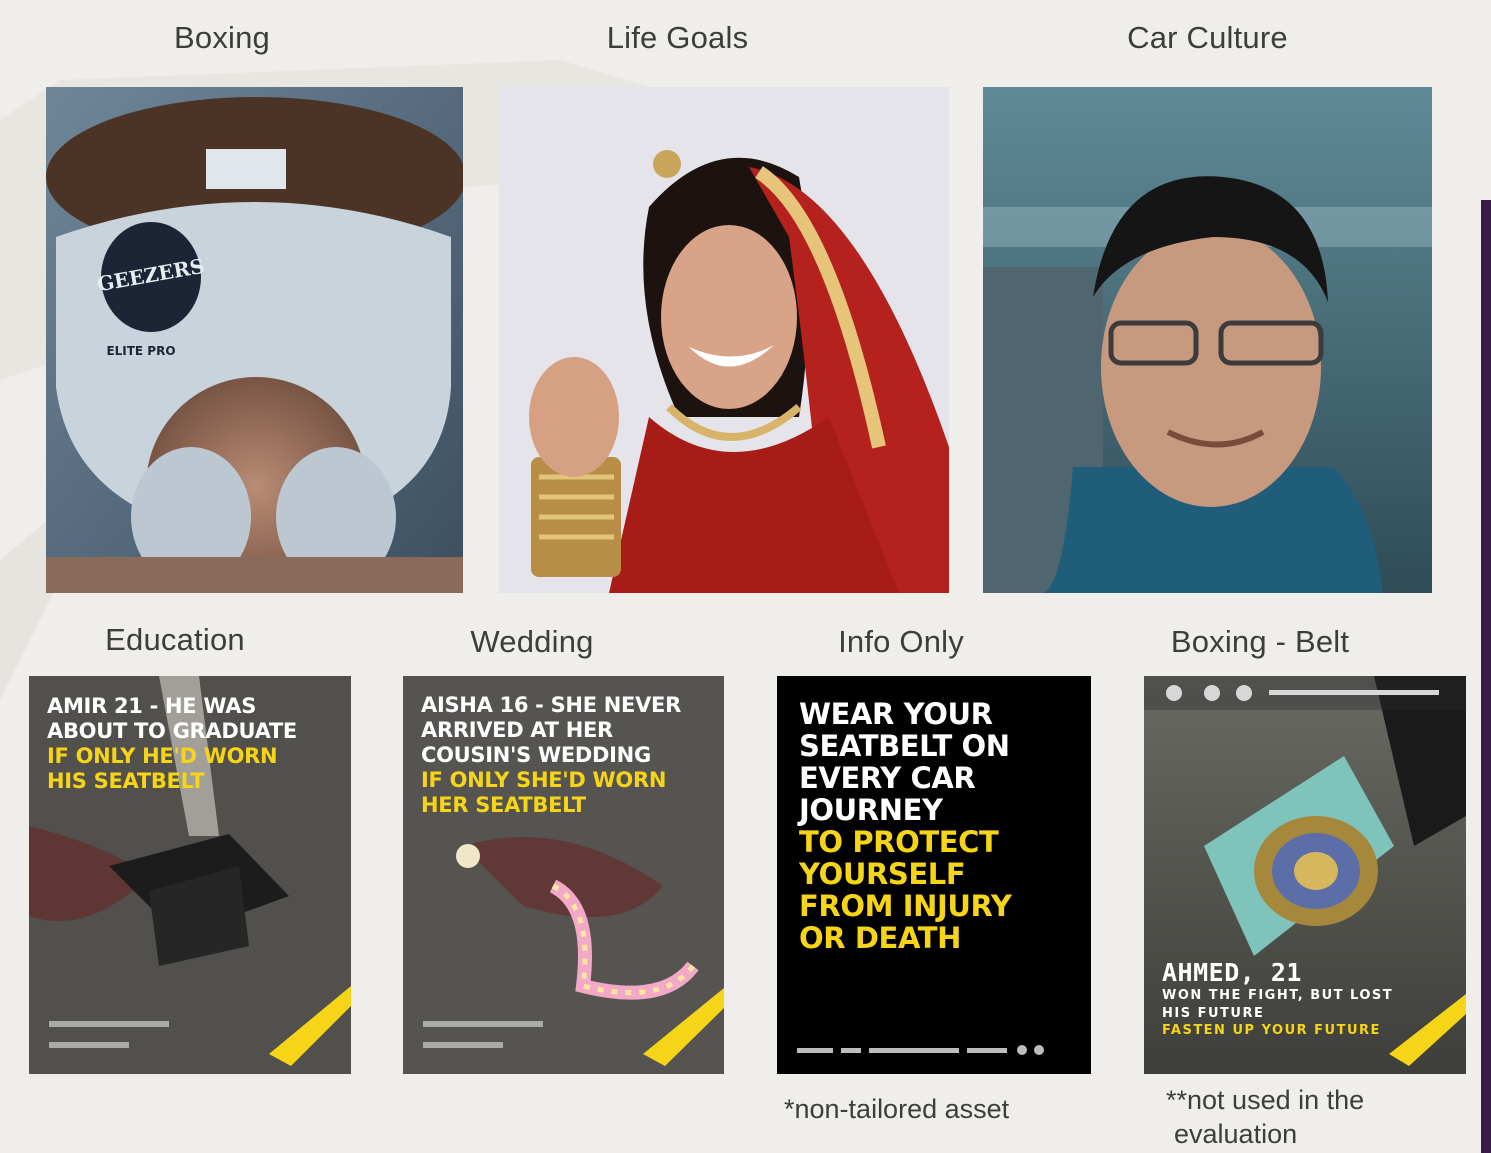 Image resolution: width=1491 pixels, height=1153 pixels. What do you see at coordinates (517, 730) in the screenshot?
I see `wedding-poster-line-2: ARRIVED AT HER` at bounding box center [517, 730].